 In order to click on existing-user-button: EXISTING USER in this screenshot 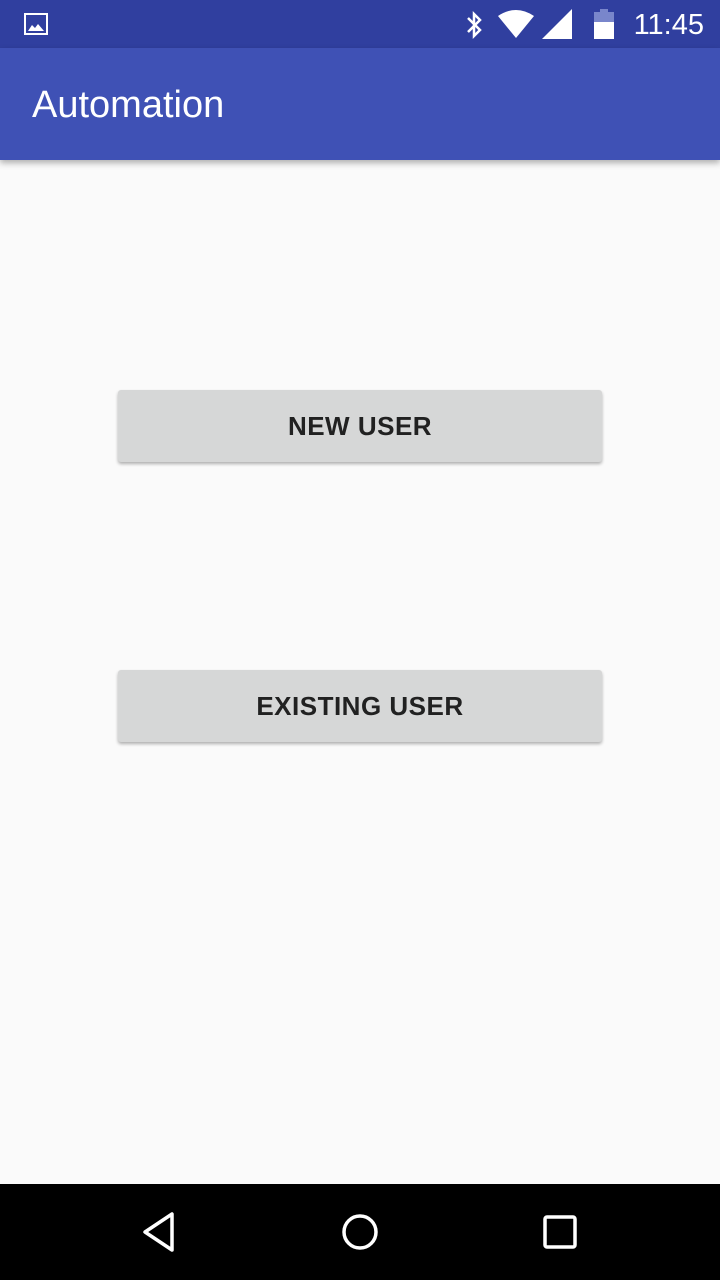, I will do `click(360, 706)`.